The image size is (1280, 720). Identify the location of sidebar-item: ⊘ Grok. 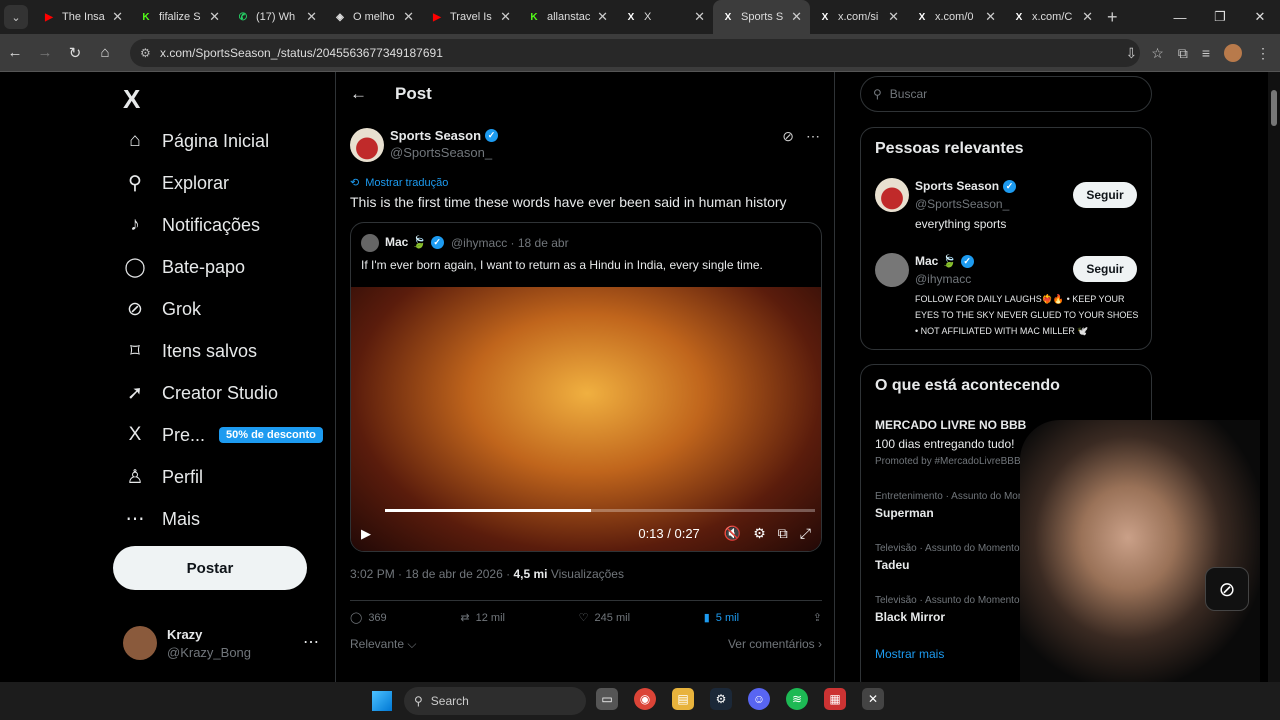
(162, 309).